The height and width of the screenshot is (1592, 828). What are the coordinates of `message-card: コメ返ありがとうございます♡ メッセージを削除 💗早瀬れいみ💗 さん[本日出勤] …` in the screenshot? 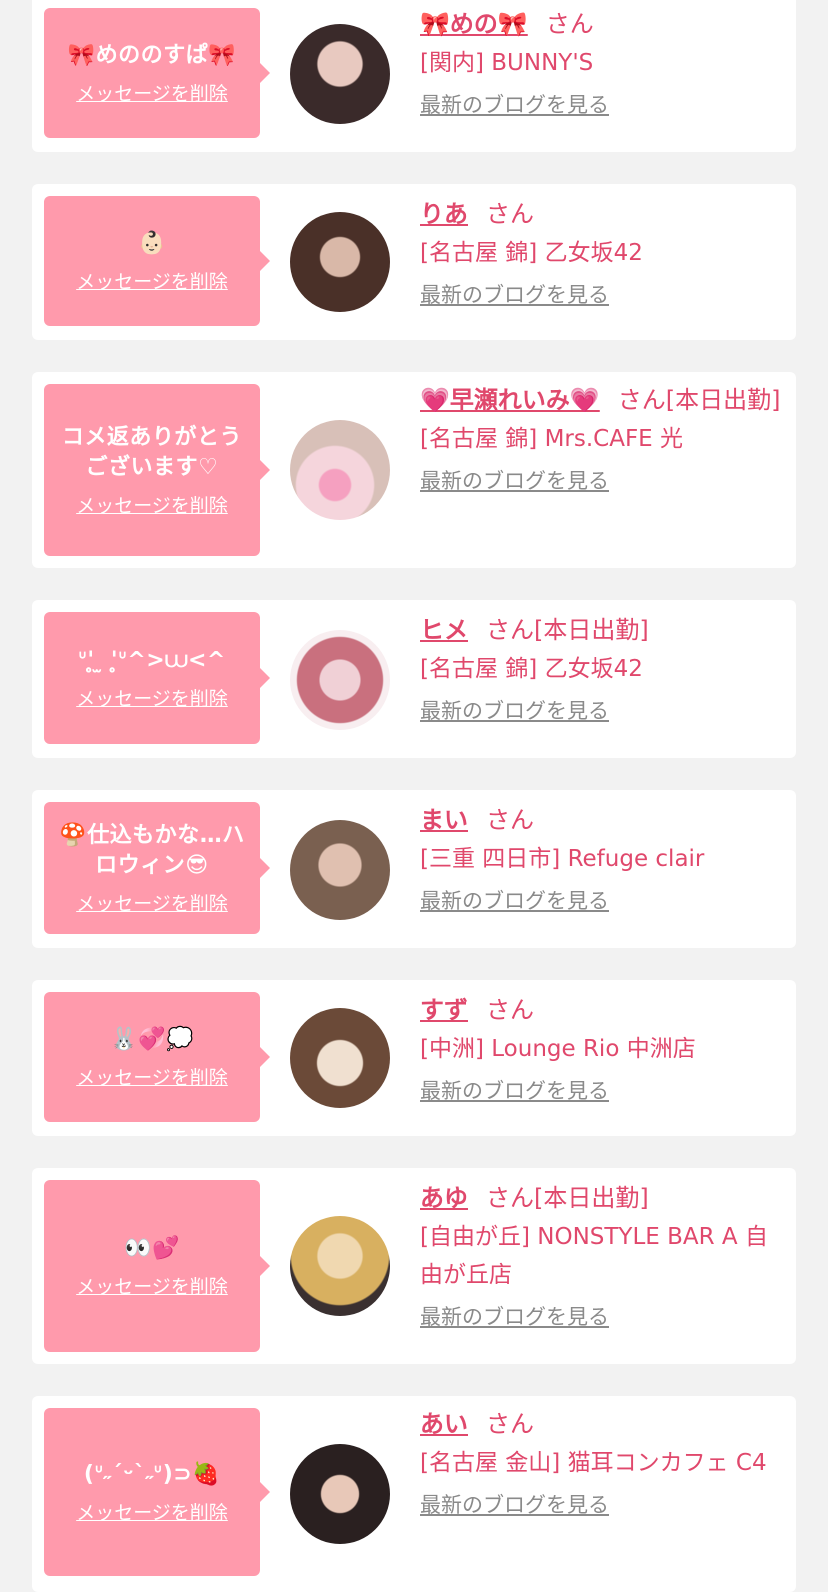 It's located at (414, 470).